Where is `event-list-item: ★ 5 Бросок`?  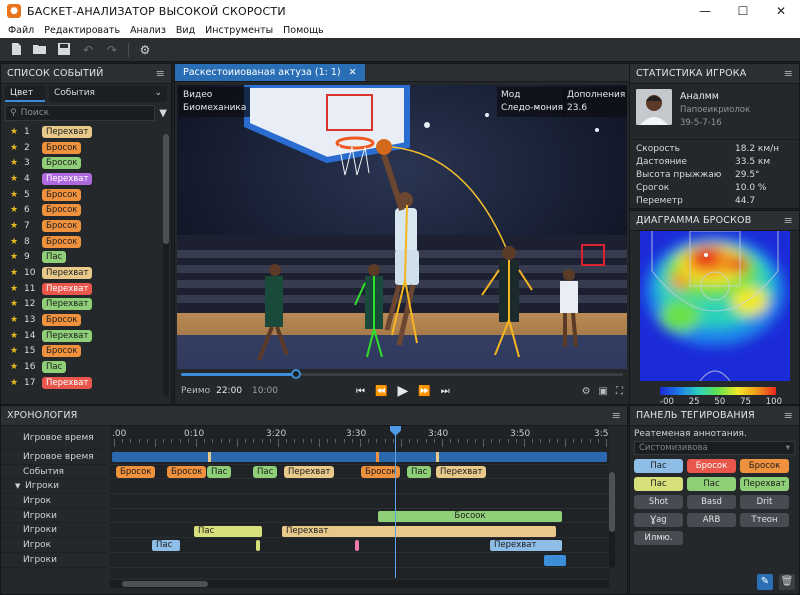
event-list-item: ★ 5 Бросок is located at coordinates (82, 195).